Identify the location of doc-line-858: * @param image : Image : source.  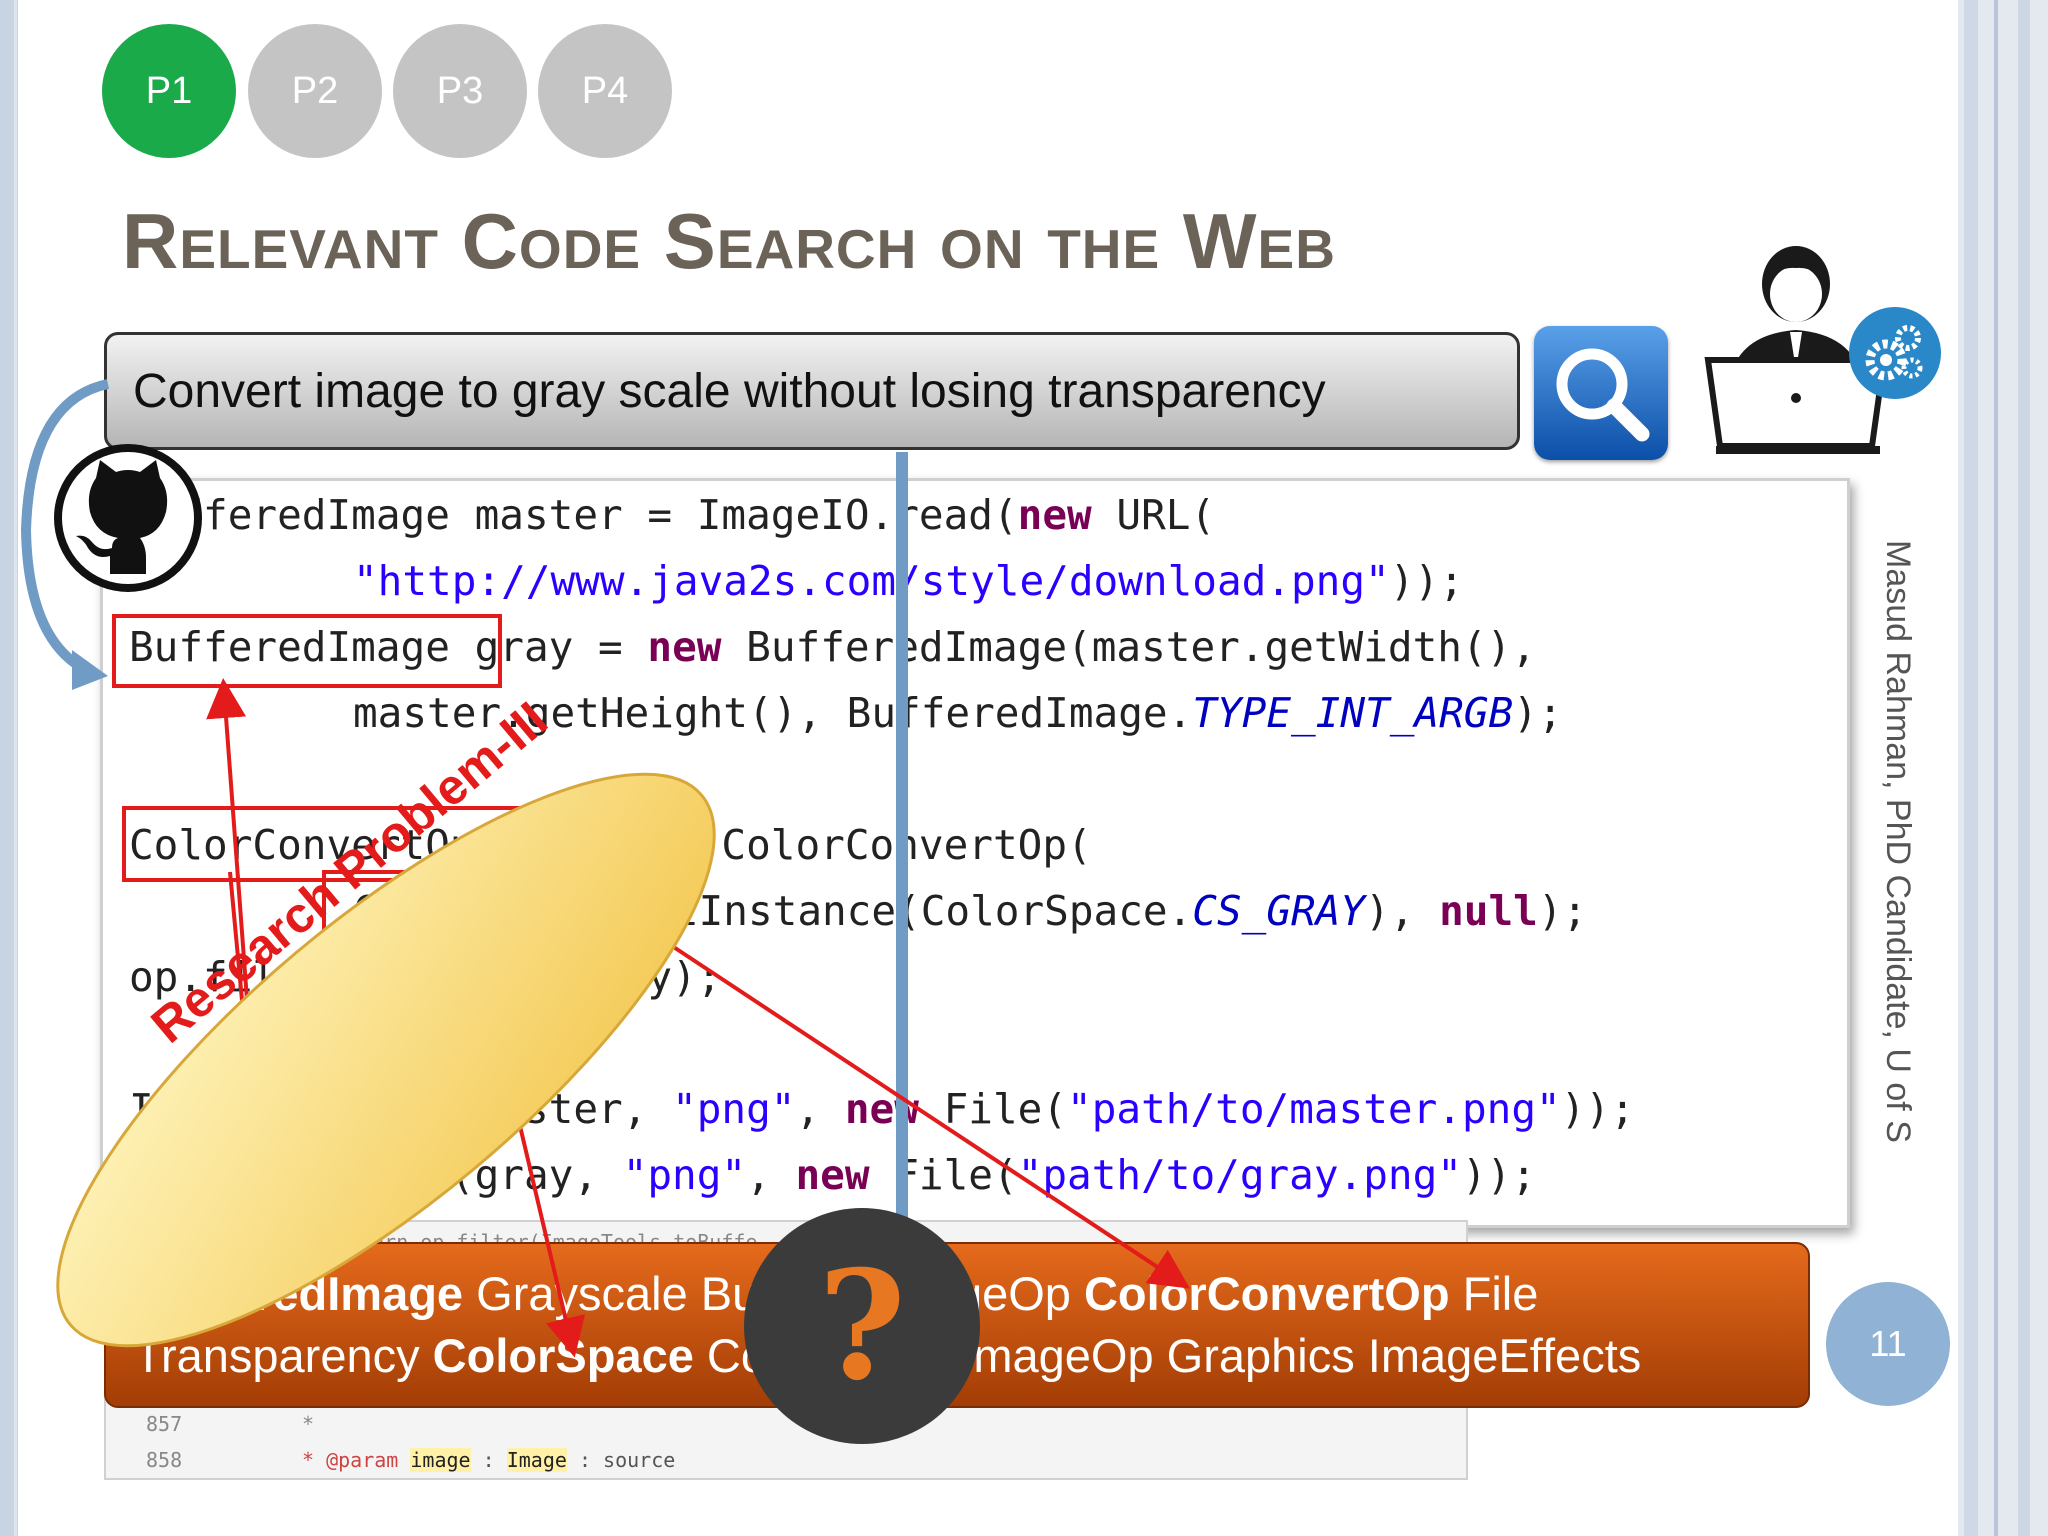
(489, 1460).